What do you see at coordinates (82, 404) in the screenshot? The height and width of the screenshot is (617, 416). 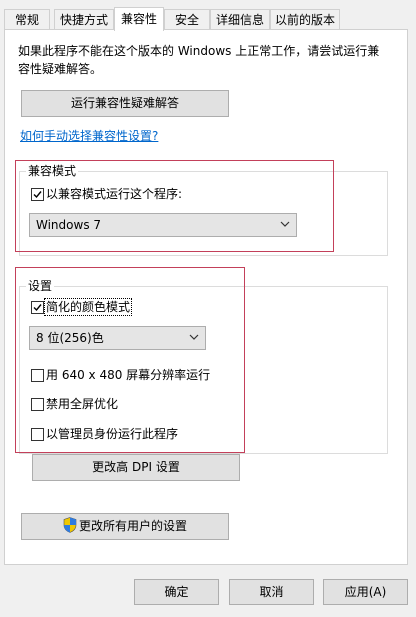 I see `disable-fullscreen-label: 禁用全屏优化` at bounding box center [82, 404].